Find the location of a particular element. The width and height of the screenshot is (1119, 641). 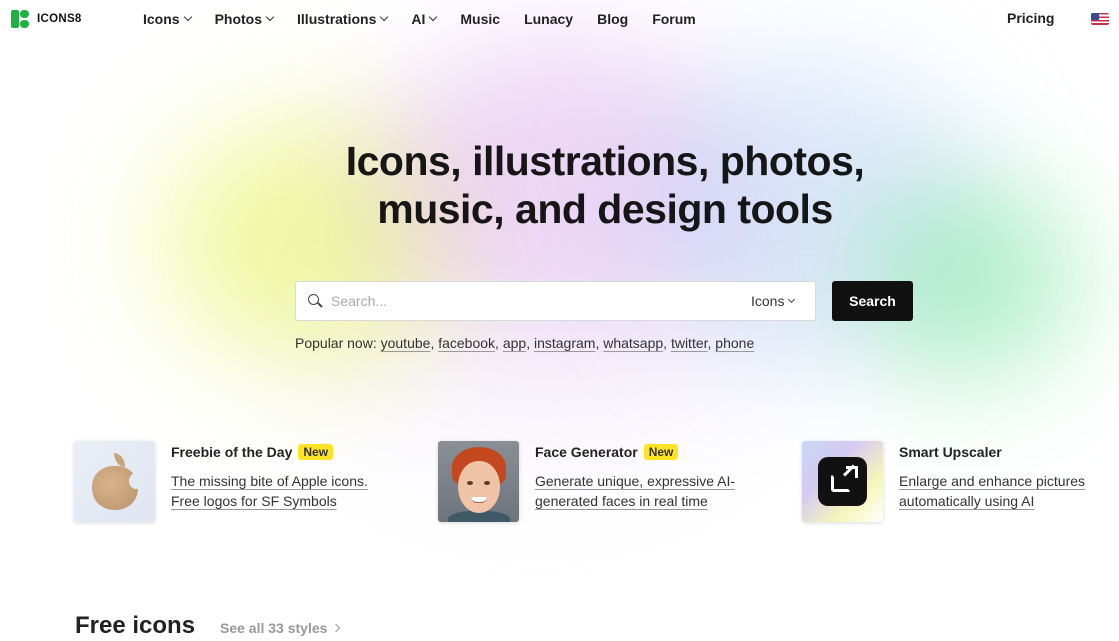

popular-link-twitter: twitter is located at coordinates (689, 343).